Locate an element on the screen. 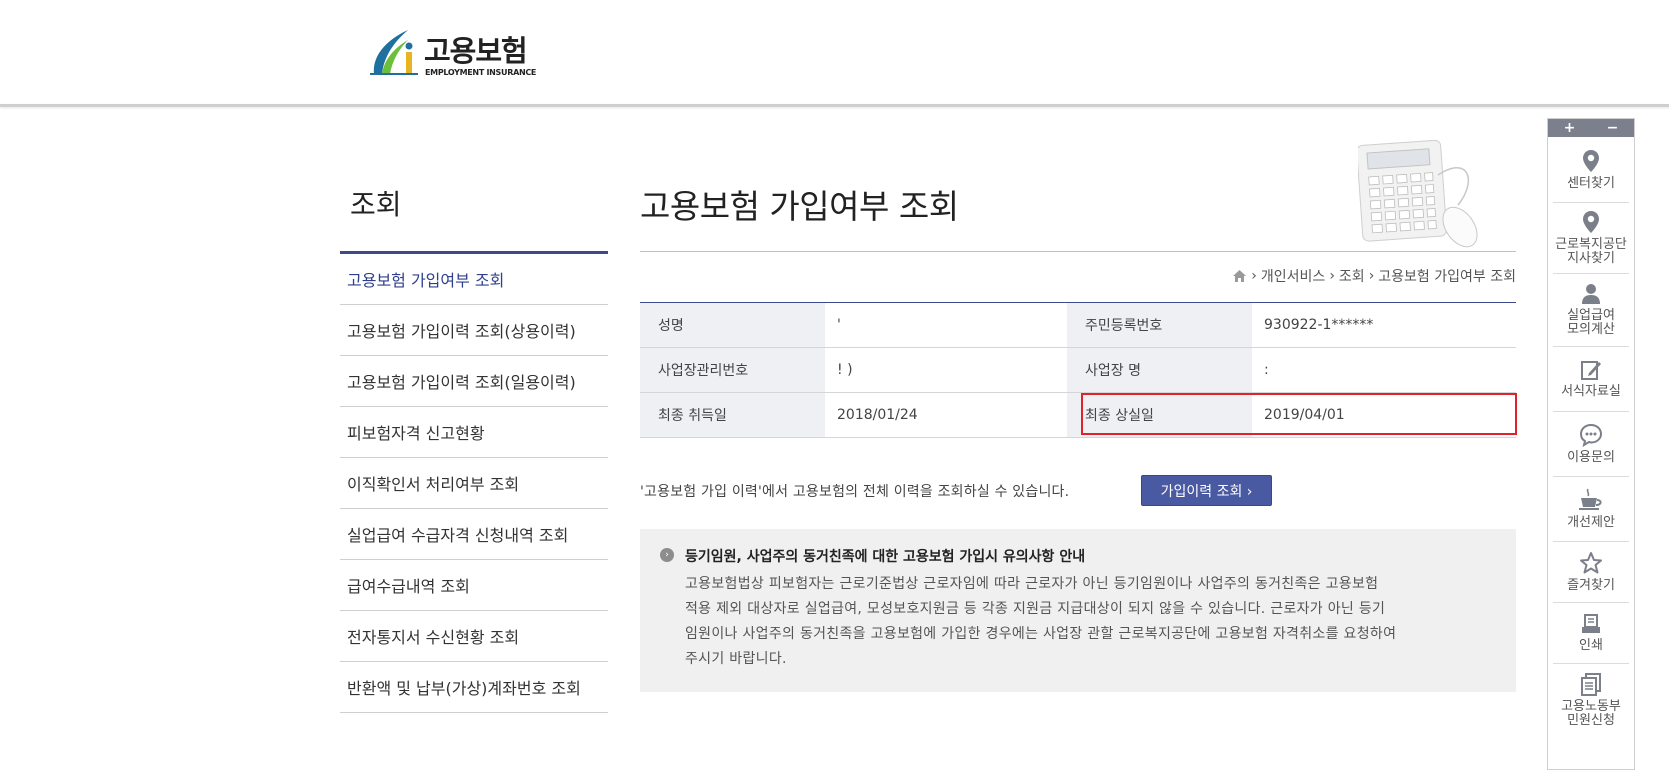  quick-item-favorites: 즐겨찾기 is located at coordinates (1591, 572).